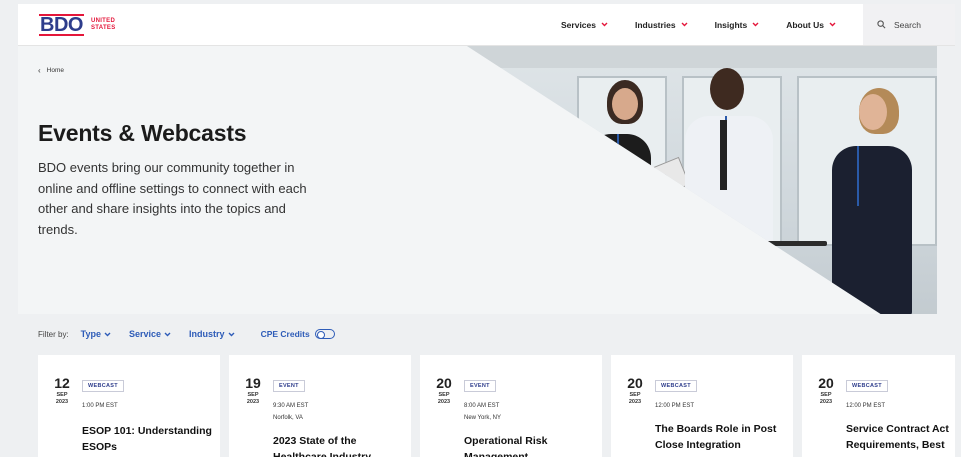 This screenshot has width=961, height=457. Describe the element at coordinates (339, 445) in the screenshot. I see `event-title: 2023 State of the Healthcare Industry` at that location.